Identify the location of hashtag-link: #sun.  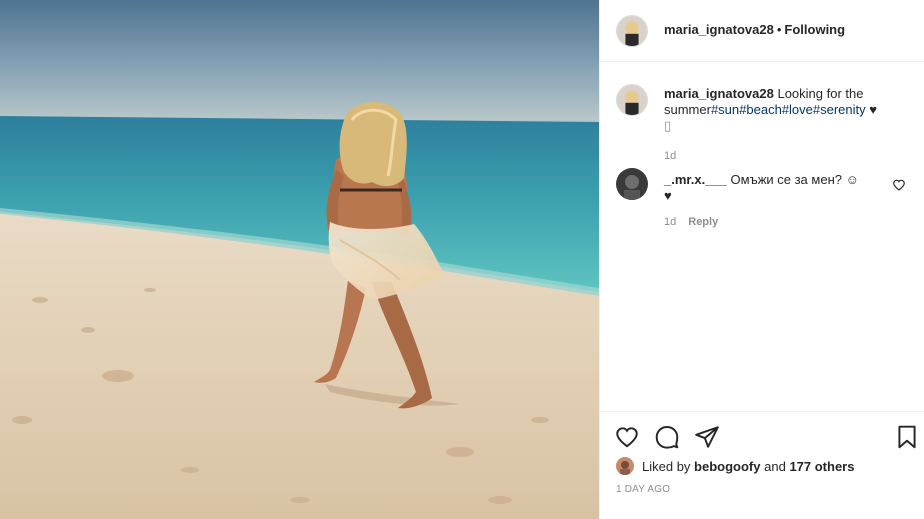
(725, 109).